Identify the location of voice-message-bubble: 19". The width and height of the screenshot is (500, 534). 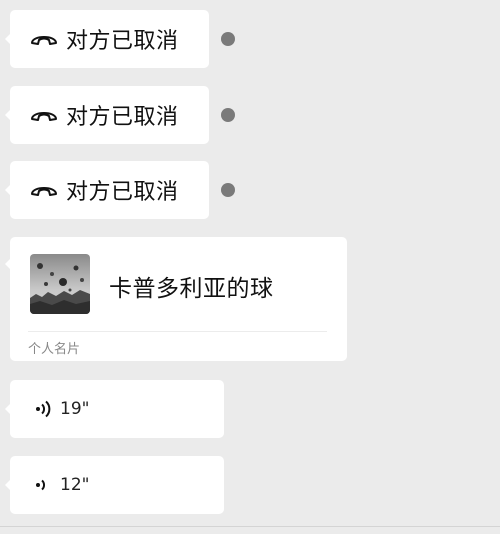
(114, 409).